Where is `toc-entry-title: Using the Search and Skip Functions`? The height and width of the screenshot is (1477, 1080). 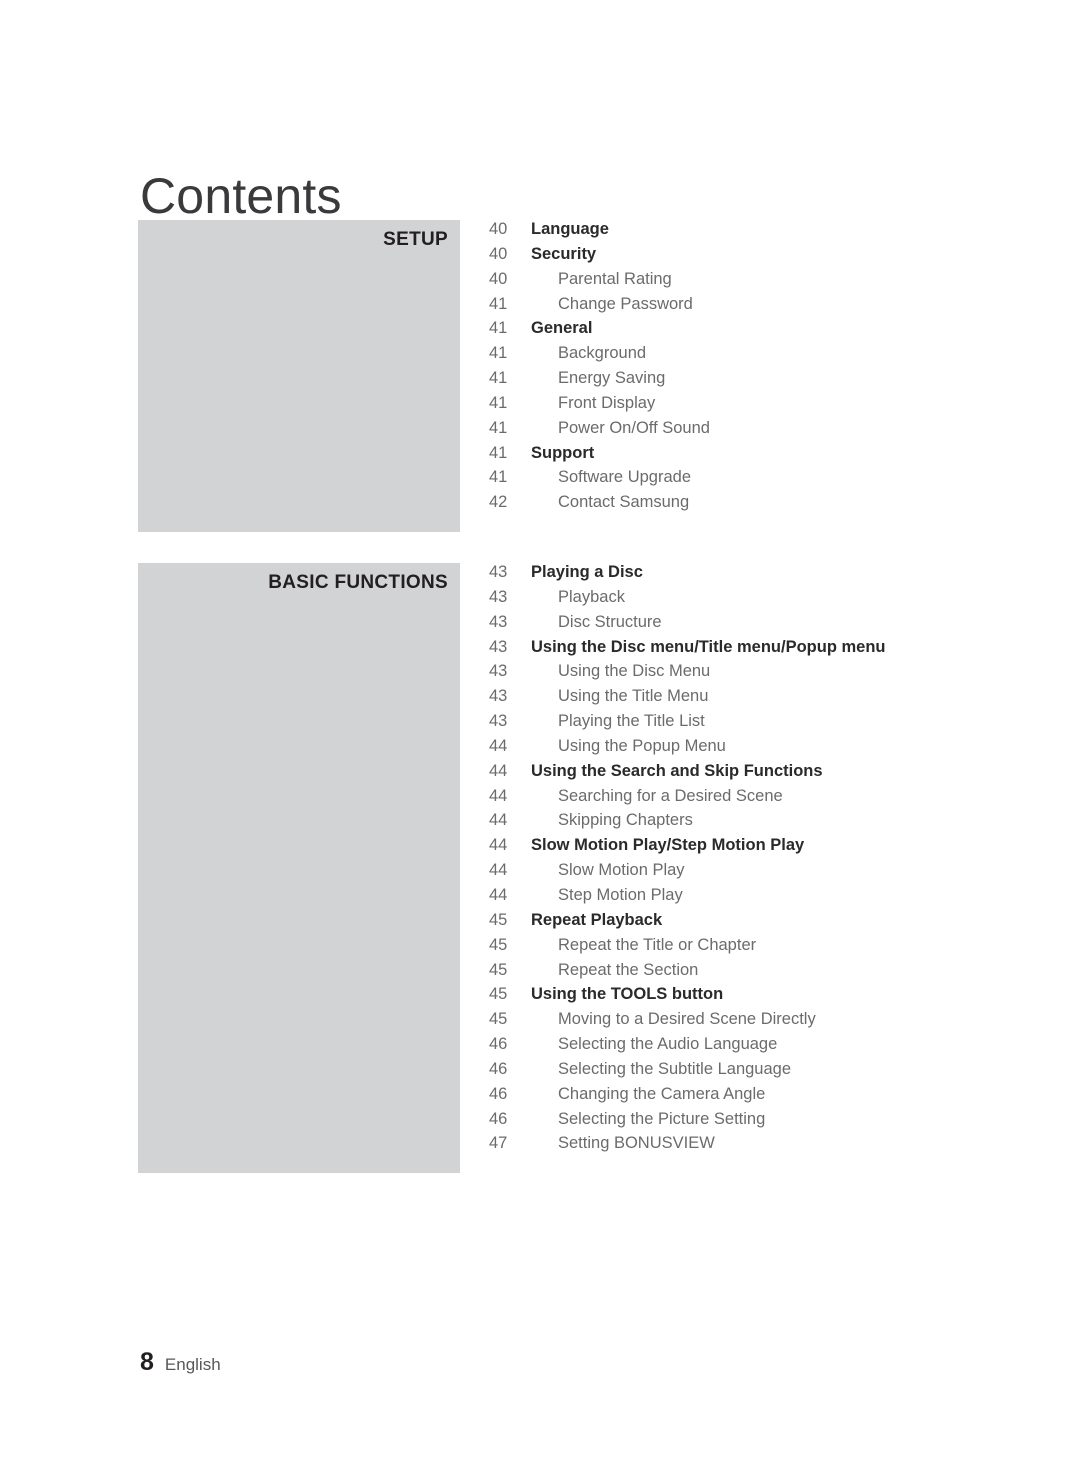
toc-entry-title: Using the Search and Skip Functions is located at coordinates (677, 770).